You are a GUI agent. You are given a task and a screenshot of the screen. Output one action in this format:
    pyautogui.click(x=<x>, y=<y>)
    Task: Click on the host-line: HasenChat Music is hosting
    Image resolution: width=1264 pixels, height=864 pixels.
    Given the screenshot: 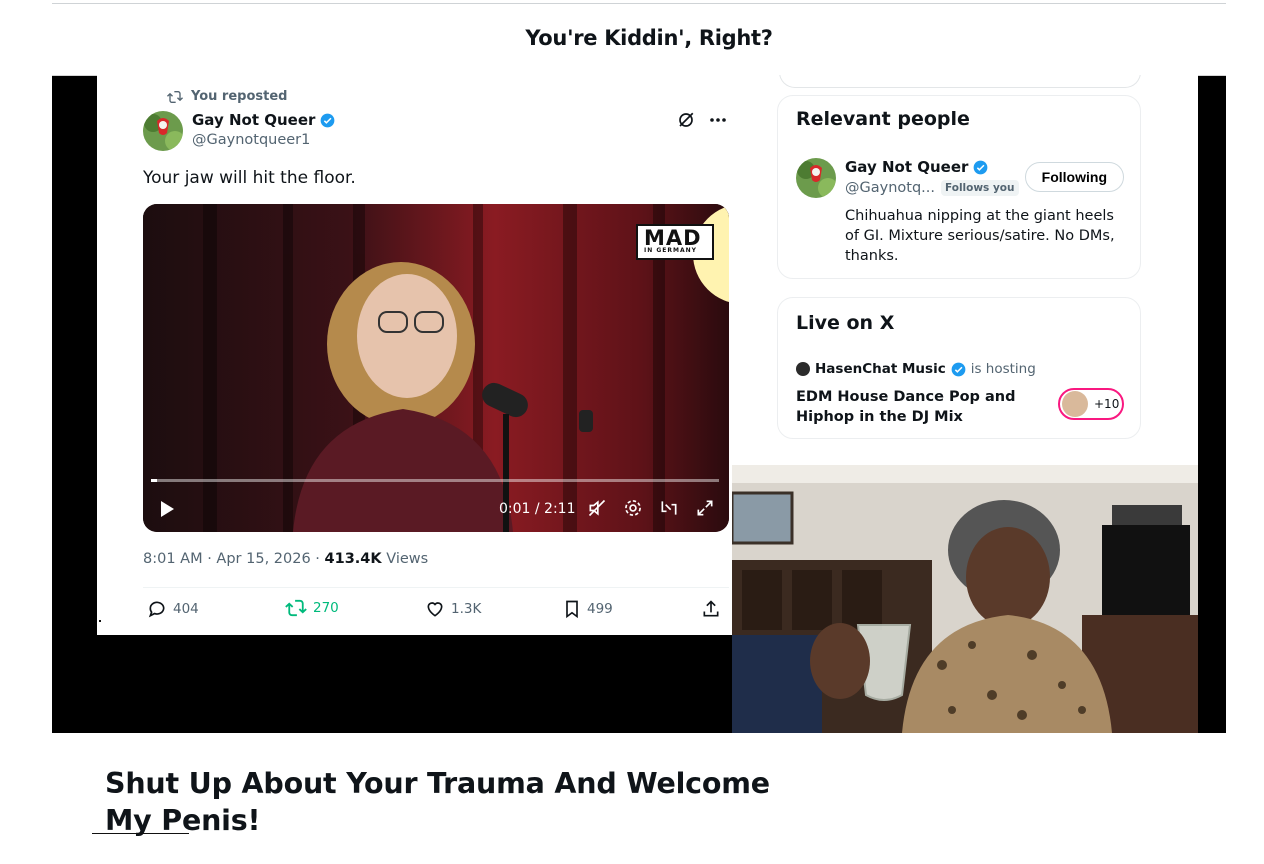 What is the action you would take?
    pyautogui.click(x=916, y=369)
    